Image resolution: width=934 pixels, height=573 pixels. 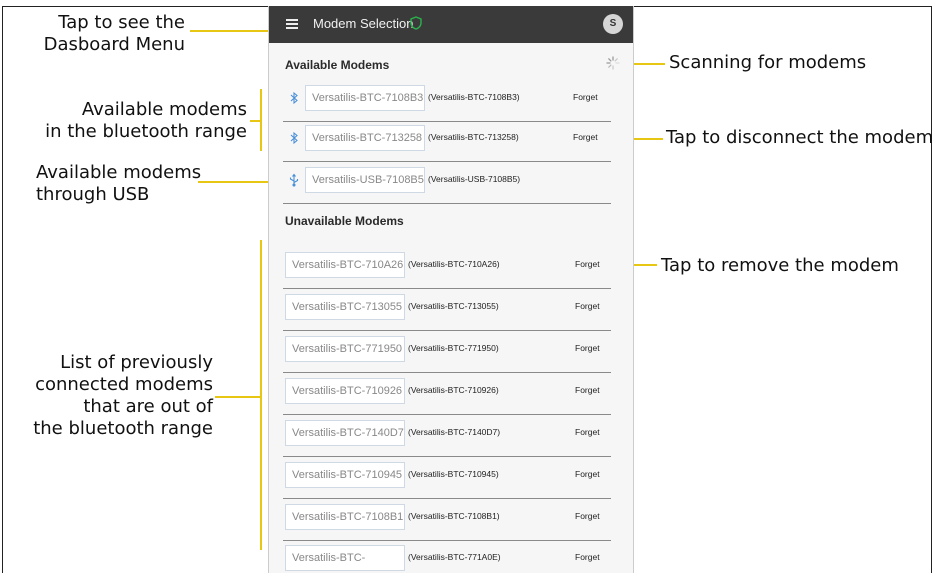 What do you see at coordinates (365, 138) in the screenshot?
I see `modem-name-field: Versatilis-BTC-713258` at bounding box center [365, 138].